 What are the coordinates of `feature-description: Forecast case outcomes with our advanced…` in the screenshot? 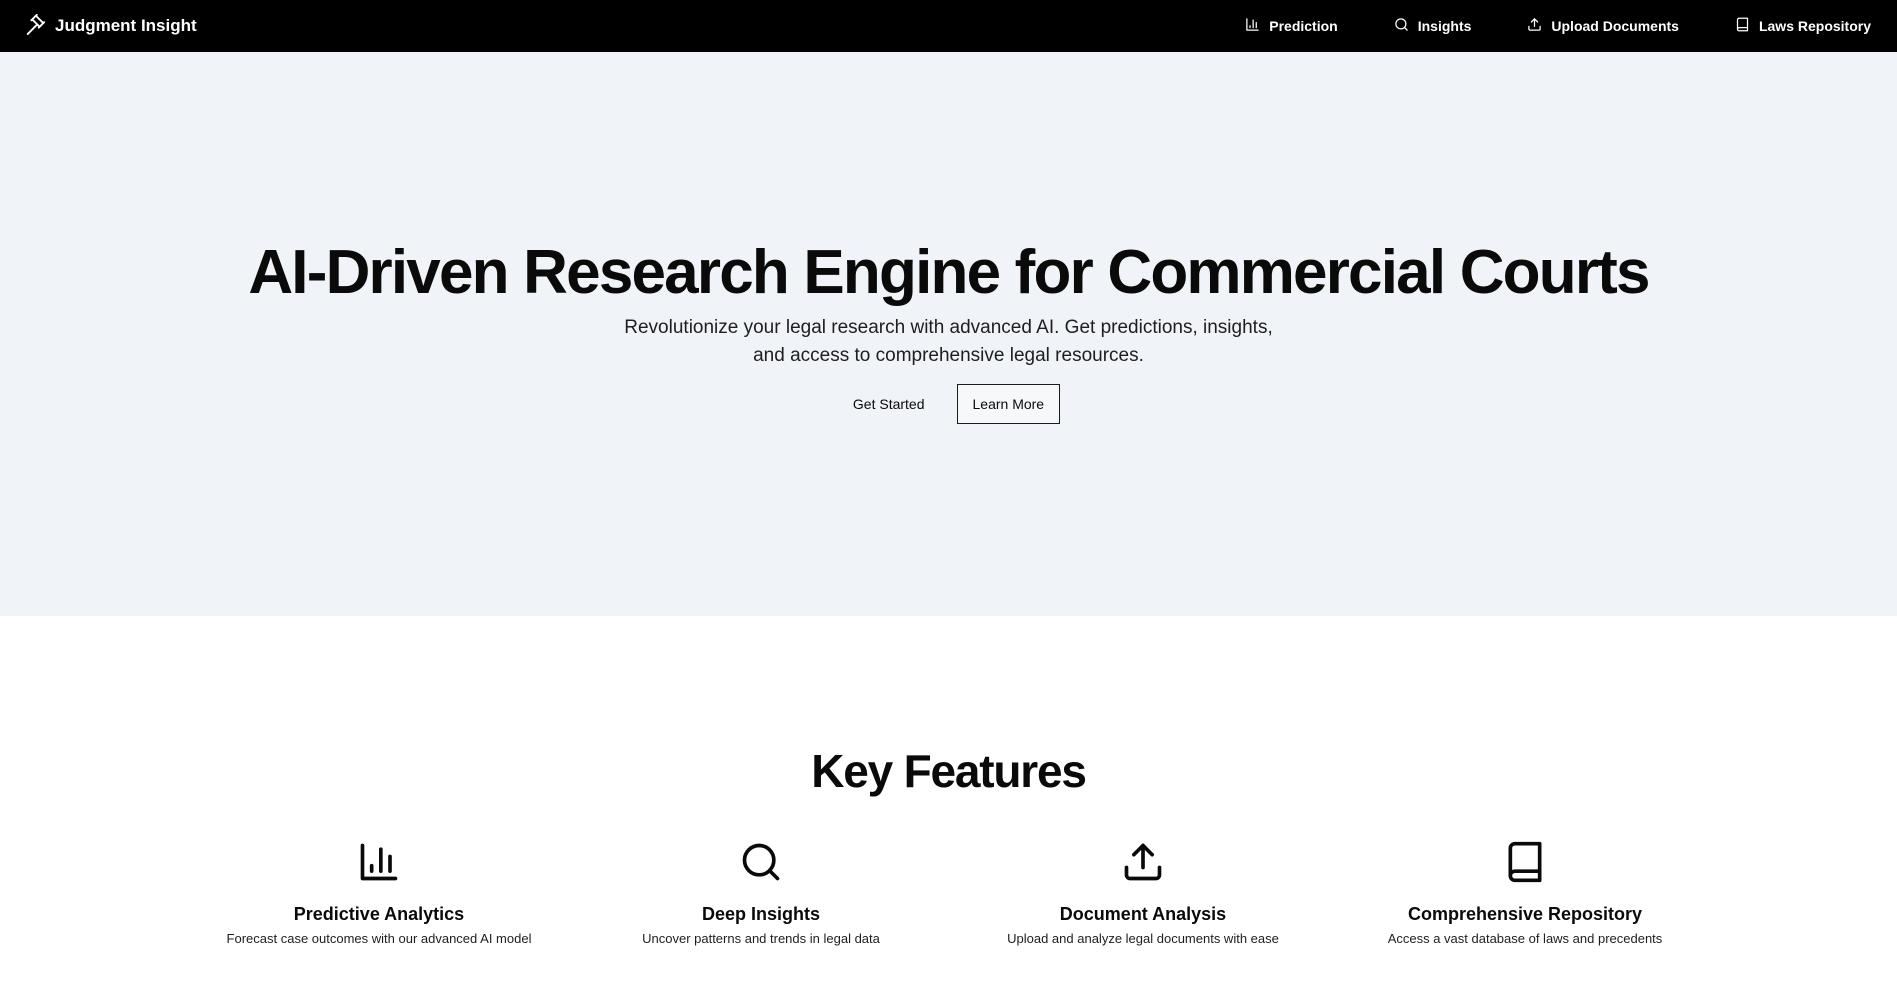 It's located at (379, 938).